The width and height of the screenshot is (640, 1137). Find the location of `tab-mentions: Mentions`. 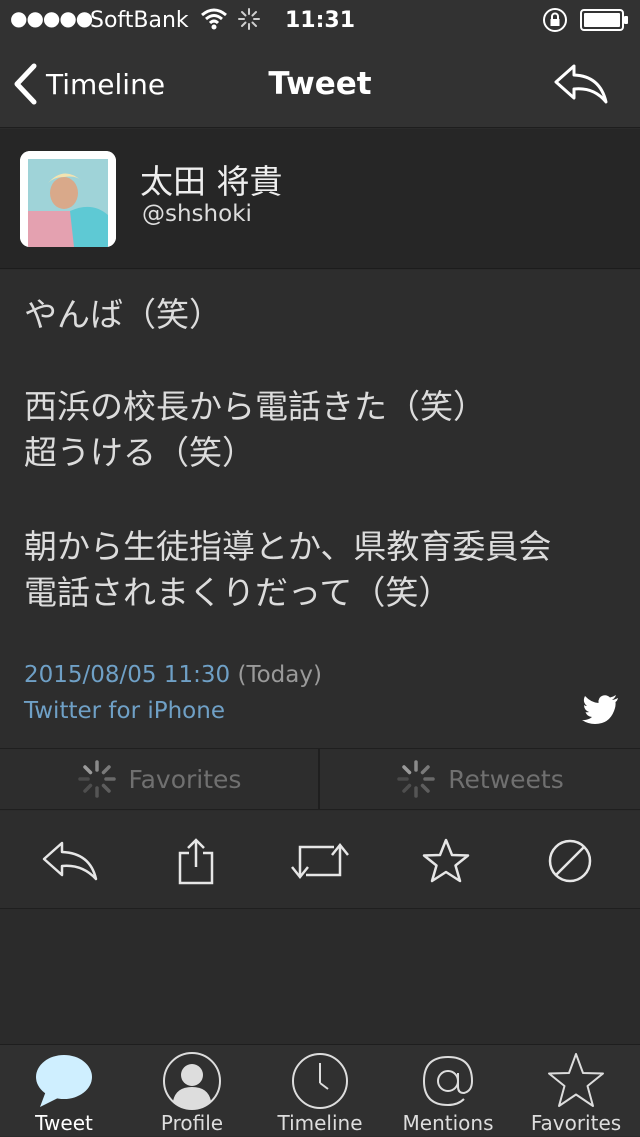

tab-mentions: Mentions is located at coordinates (448, 1091).